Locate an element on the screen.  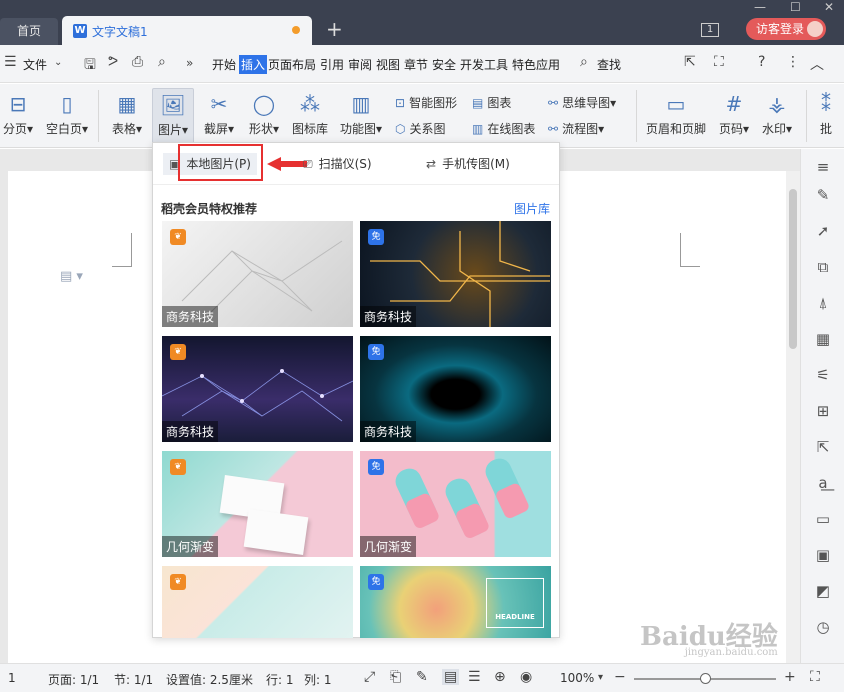
vertical-scrollbar is located at coordinates (793, 417).